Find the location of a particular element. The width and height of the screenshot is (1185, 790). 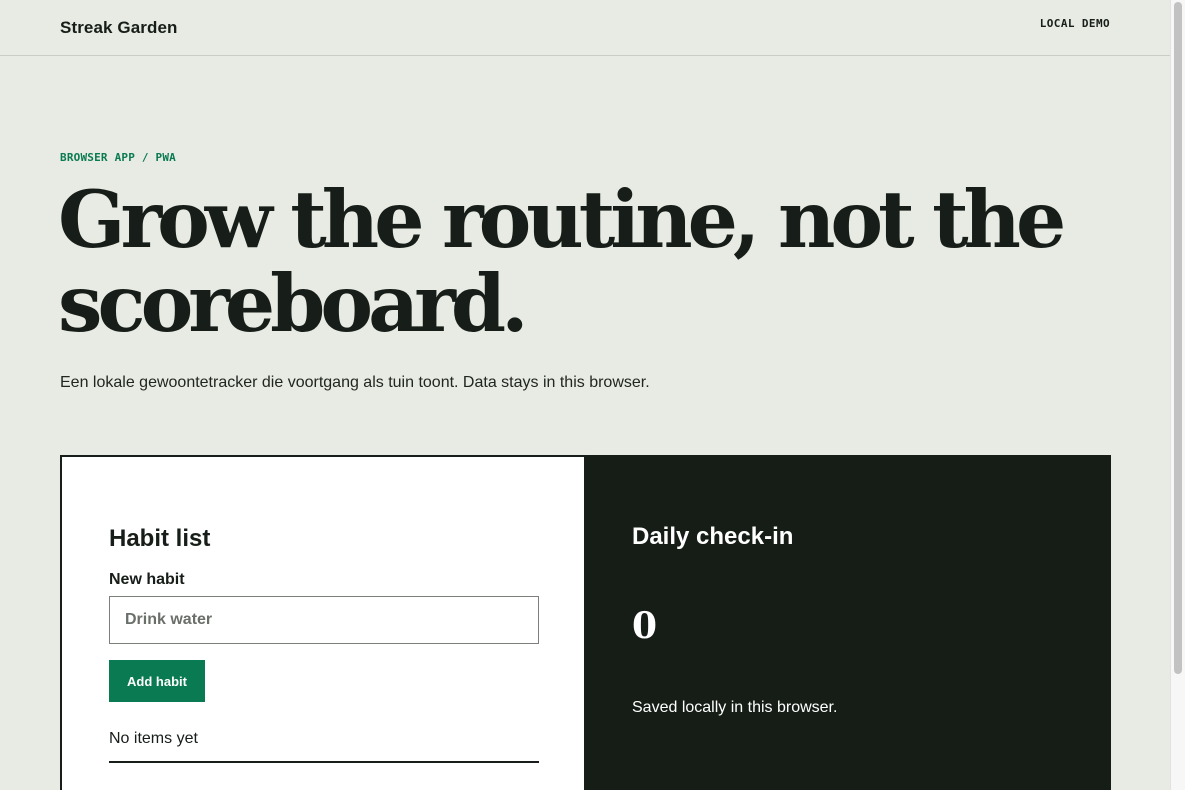

eyebrow-label: BROWSER APP / PWA is located at coordinates (118, 157).